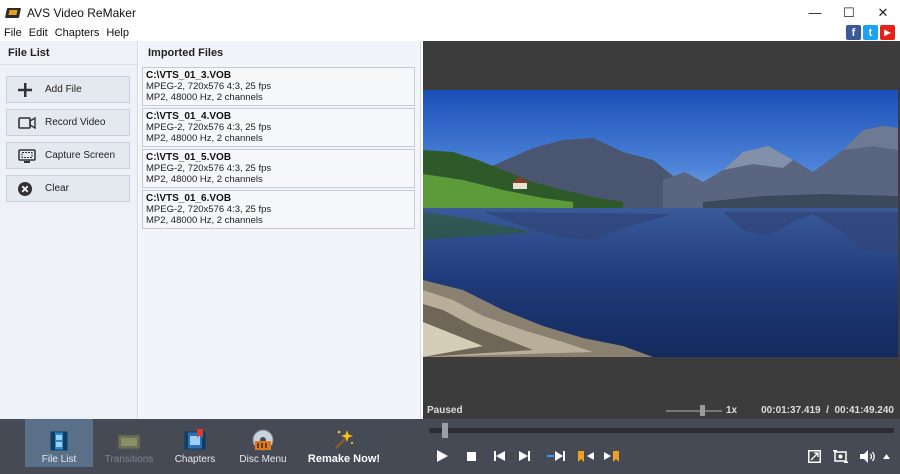  I want to click on close-button: ✕, so click(883, 12).